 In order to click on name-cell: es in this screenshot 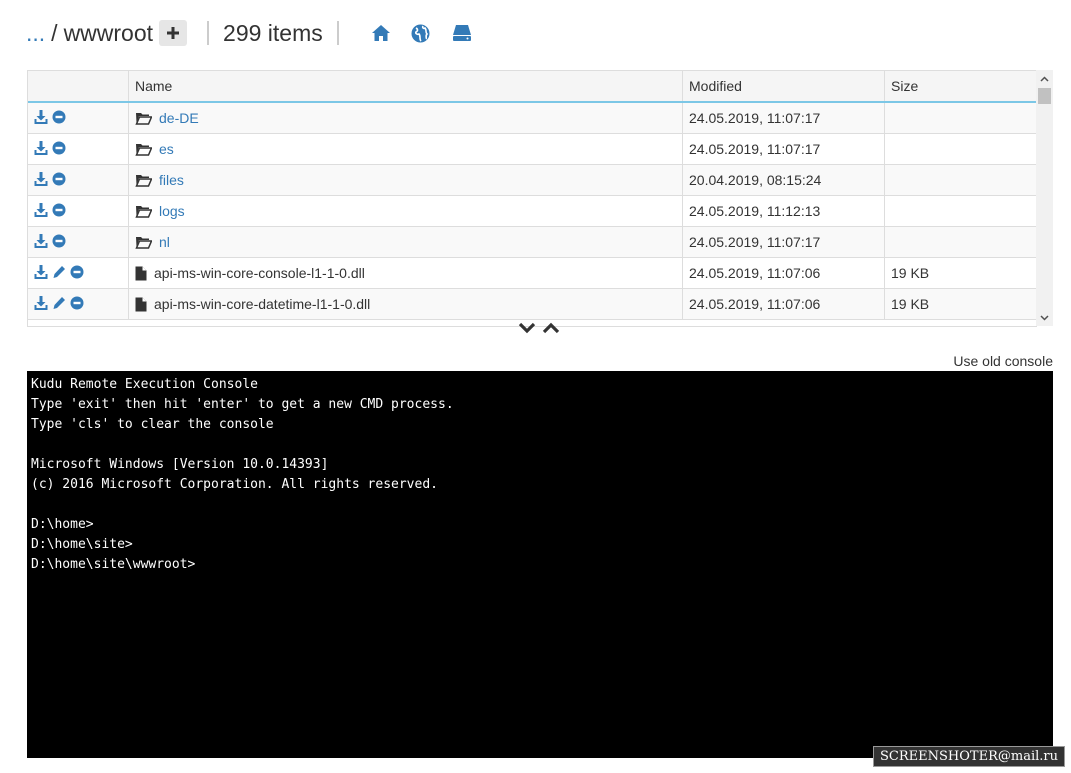, I will do `click(405, 149)`.